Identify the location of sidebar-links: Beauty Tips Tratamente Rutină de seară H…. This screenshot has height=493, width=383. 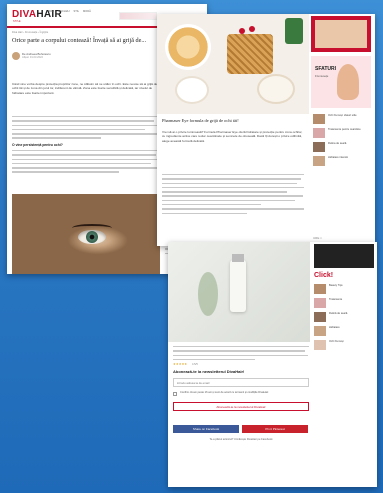
(344, 319).